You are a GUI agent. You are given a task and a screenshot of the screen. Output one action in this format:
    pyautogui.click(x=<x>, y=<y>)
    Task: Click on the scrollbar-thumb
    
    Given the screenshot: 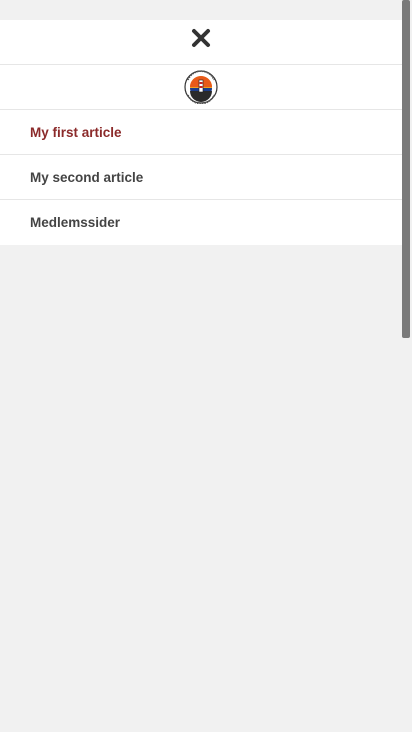 What is the action you would take?
    pyautogui.click(x=406, y=169)
    